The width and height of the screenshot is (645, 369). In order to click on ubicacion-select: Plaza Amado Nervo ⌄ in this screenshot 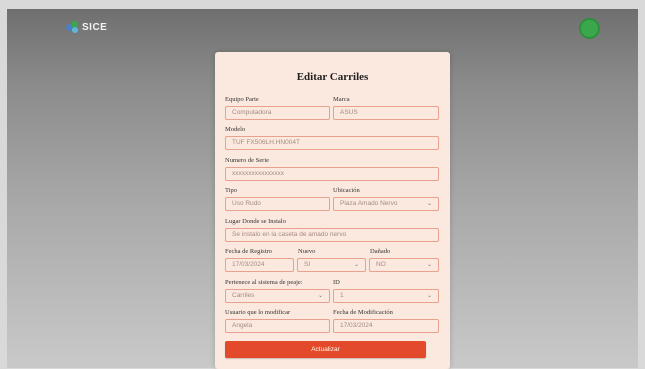, I will do `click(386, 204)`.